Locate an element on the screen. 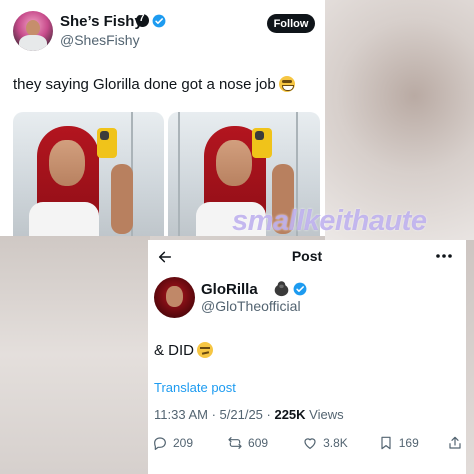  reply-button: 209 is located at coordinates (172, 443).